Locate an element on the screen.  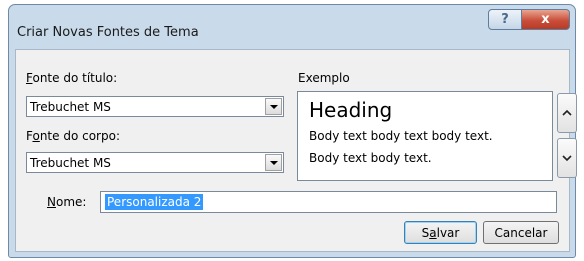
close-button: x is located at coordinates (545, 19).